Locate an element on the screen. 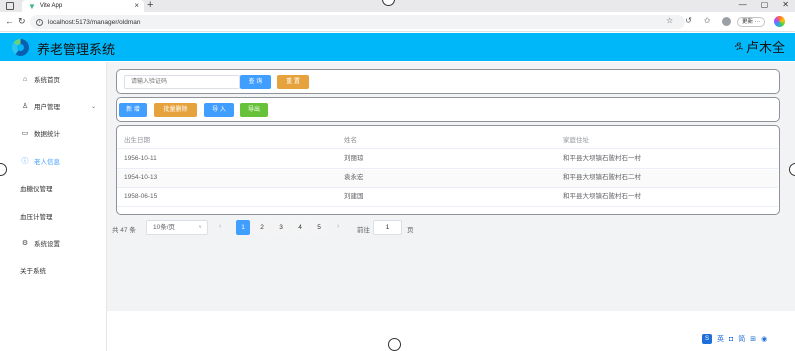 The height and width of the screenshot is (351, 795). table-row: 1958-06-15 刘建国 和平县大坝镇石陂村石一村 is located at coordinates (447, 198).